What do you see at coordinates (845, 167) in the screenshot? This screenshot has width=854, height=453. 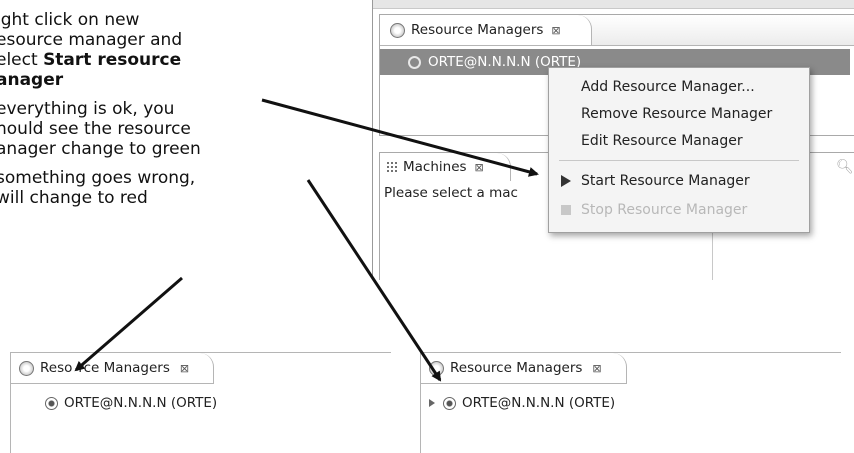 I see `search-icon: 🔍︎` at bounding box center [845, 167].